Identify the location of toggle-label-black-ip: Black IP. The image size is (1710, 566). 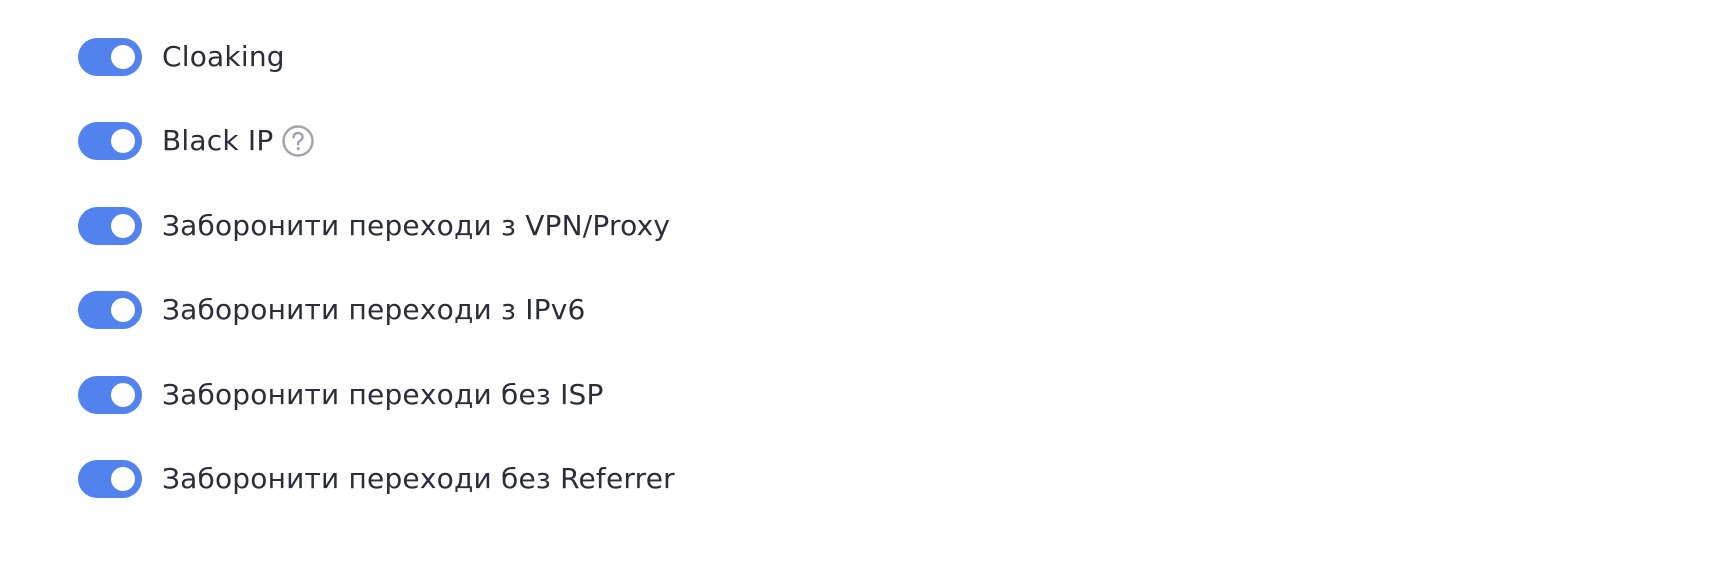
(218, 140).